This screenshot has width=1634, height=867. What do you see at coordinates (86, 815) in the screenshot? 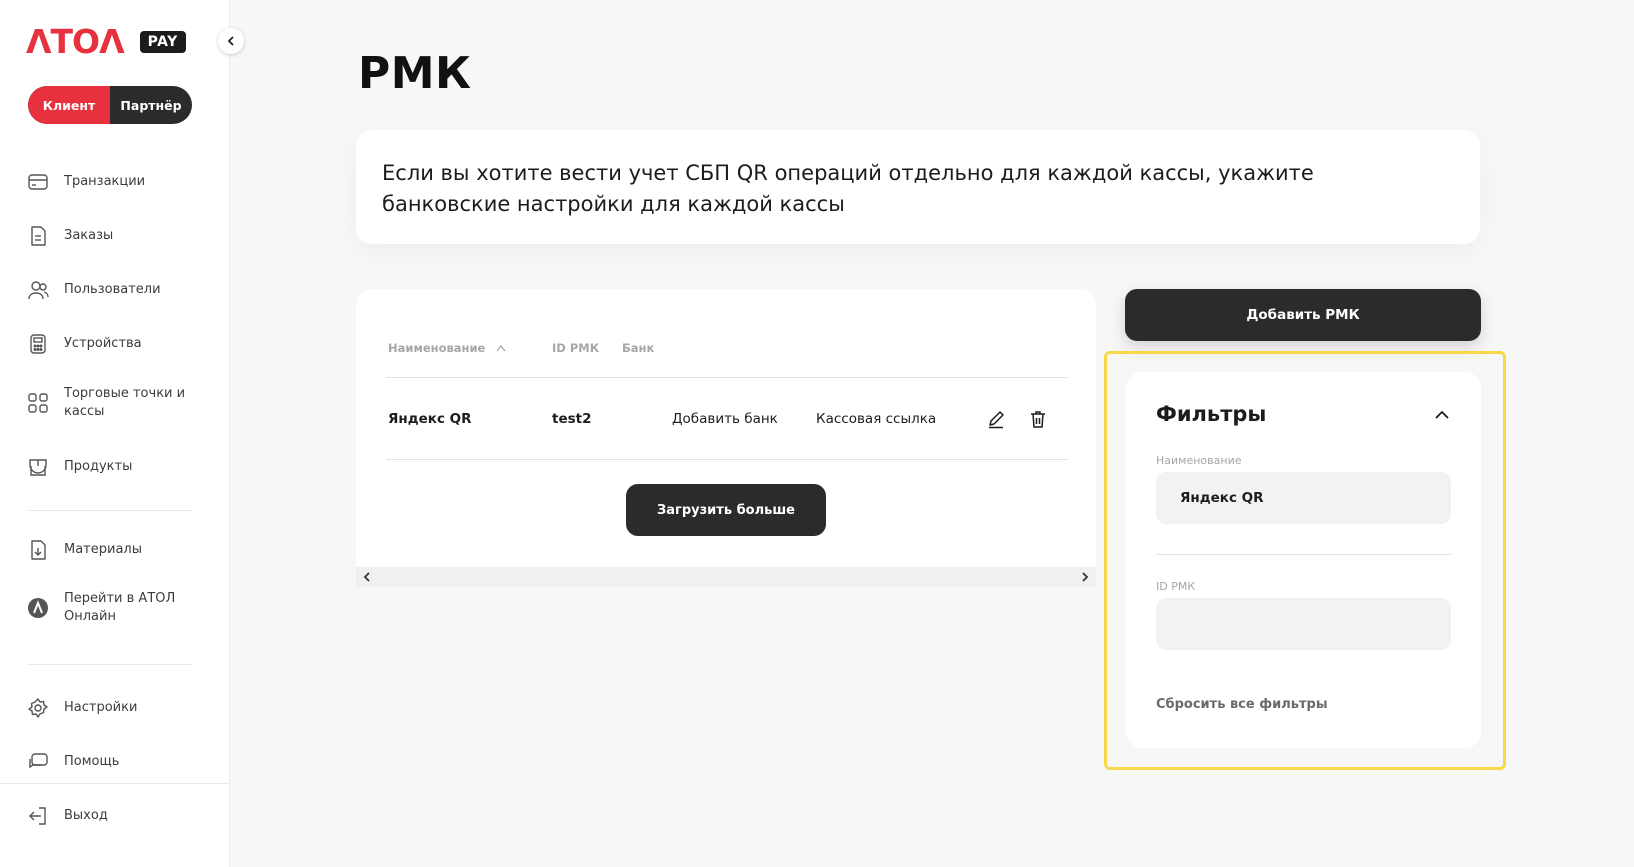
I see `sidebar-item-label: Выход` at bounding box center [86, 815].